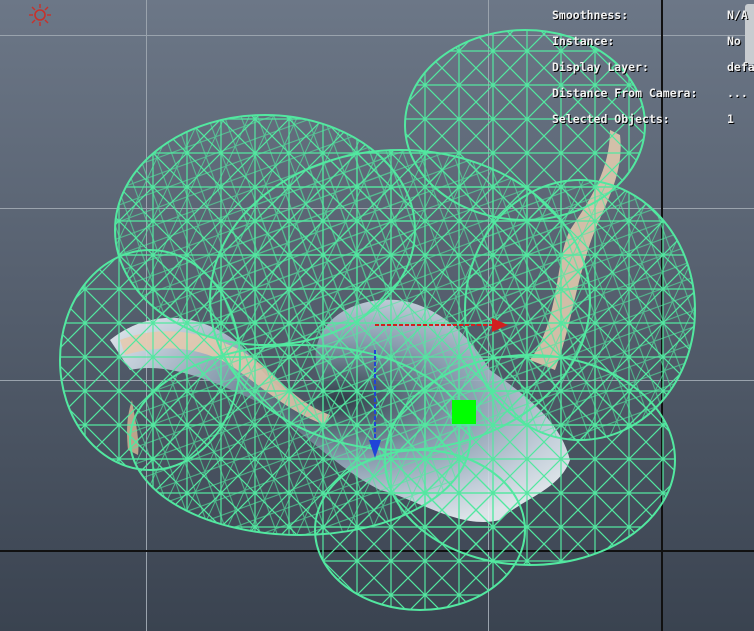 The width and height of the screenshot is (754, 631). I want to click on hud-label: Selected Objects:, so click(611, 119).